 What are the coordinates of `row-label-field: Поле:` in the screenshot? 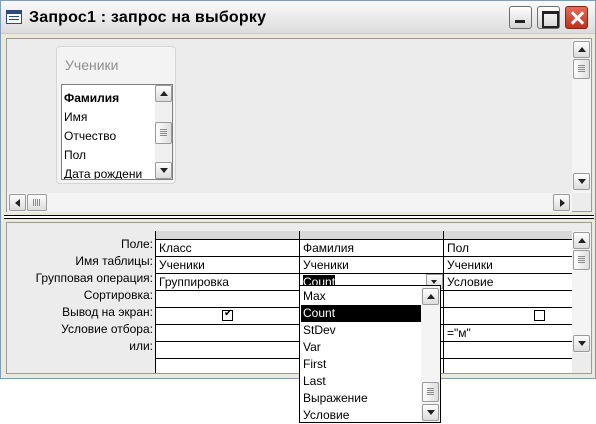 It's located at (136, 244).